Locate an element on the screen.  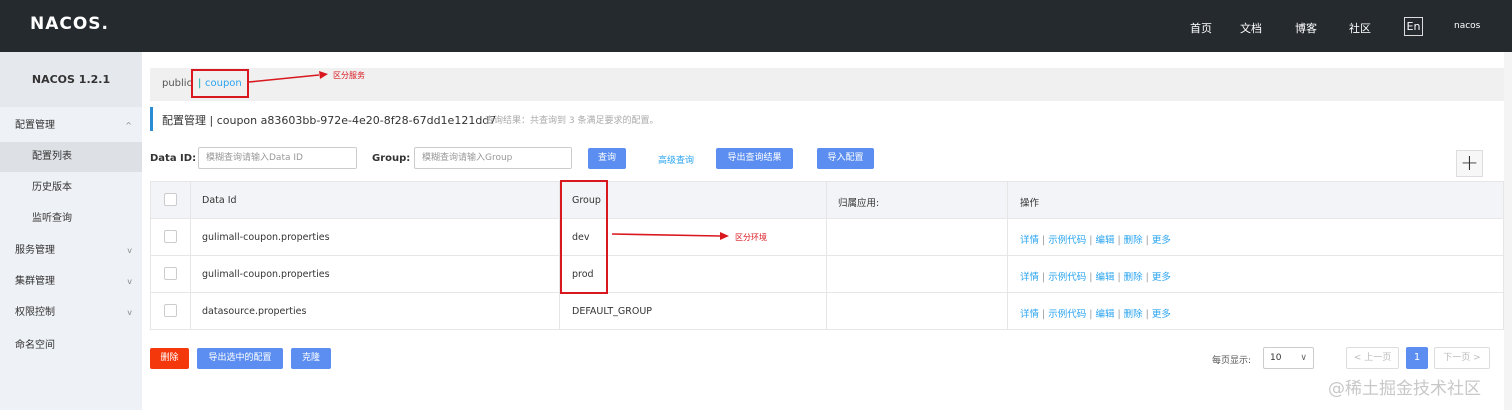
column-header-app: 归属应用: is located at coordinates (859, 203).